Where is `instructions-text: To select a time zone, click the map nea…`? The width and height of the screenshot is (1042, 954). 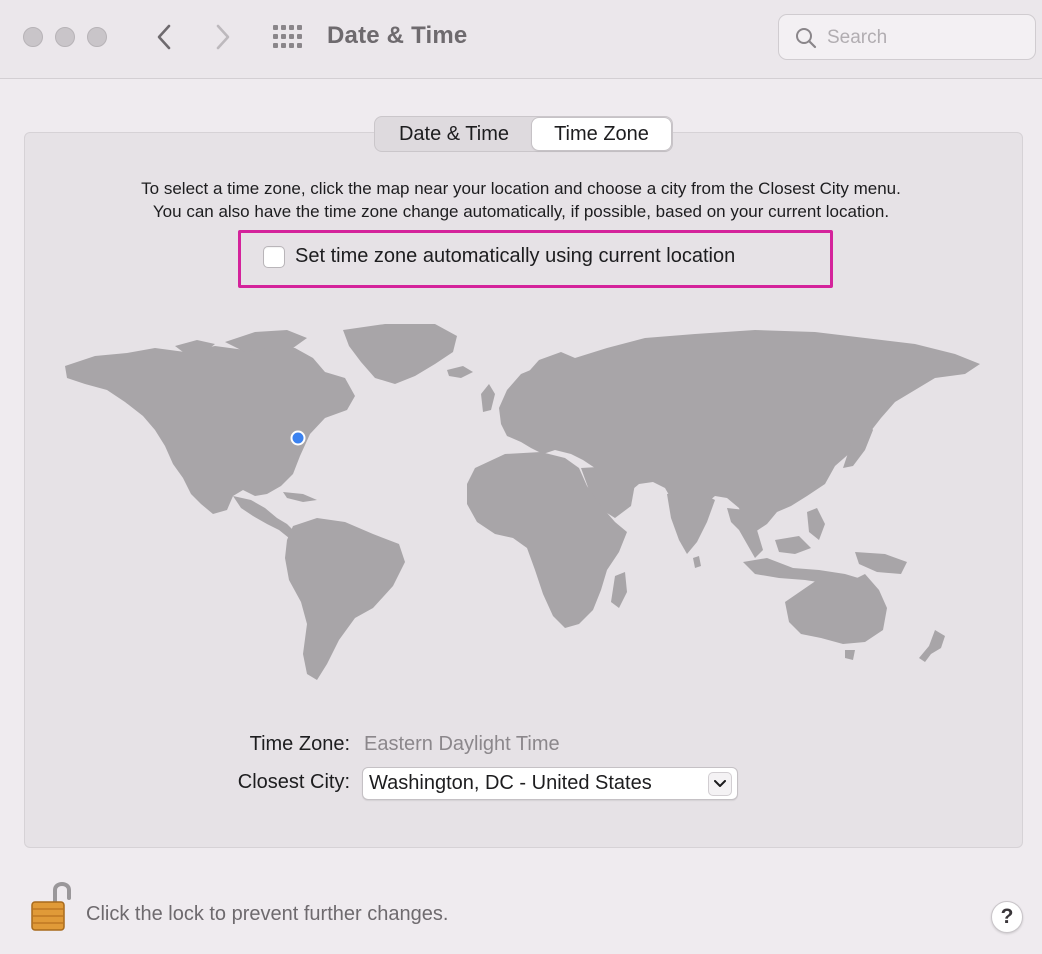 instructions-text: To select a time zone, click the map nea… is located at coordinates (521, 200).